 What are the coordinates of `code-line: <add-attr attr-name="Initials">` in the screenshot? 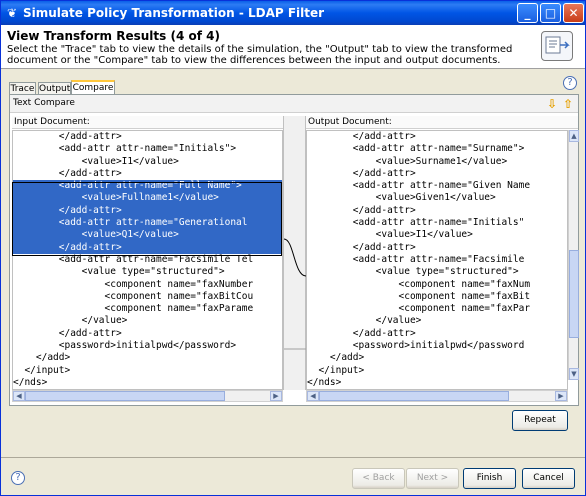 It's located at (125, 149).